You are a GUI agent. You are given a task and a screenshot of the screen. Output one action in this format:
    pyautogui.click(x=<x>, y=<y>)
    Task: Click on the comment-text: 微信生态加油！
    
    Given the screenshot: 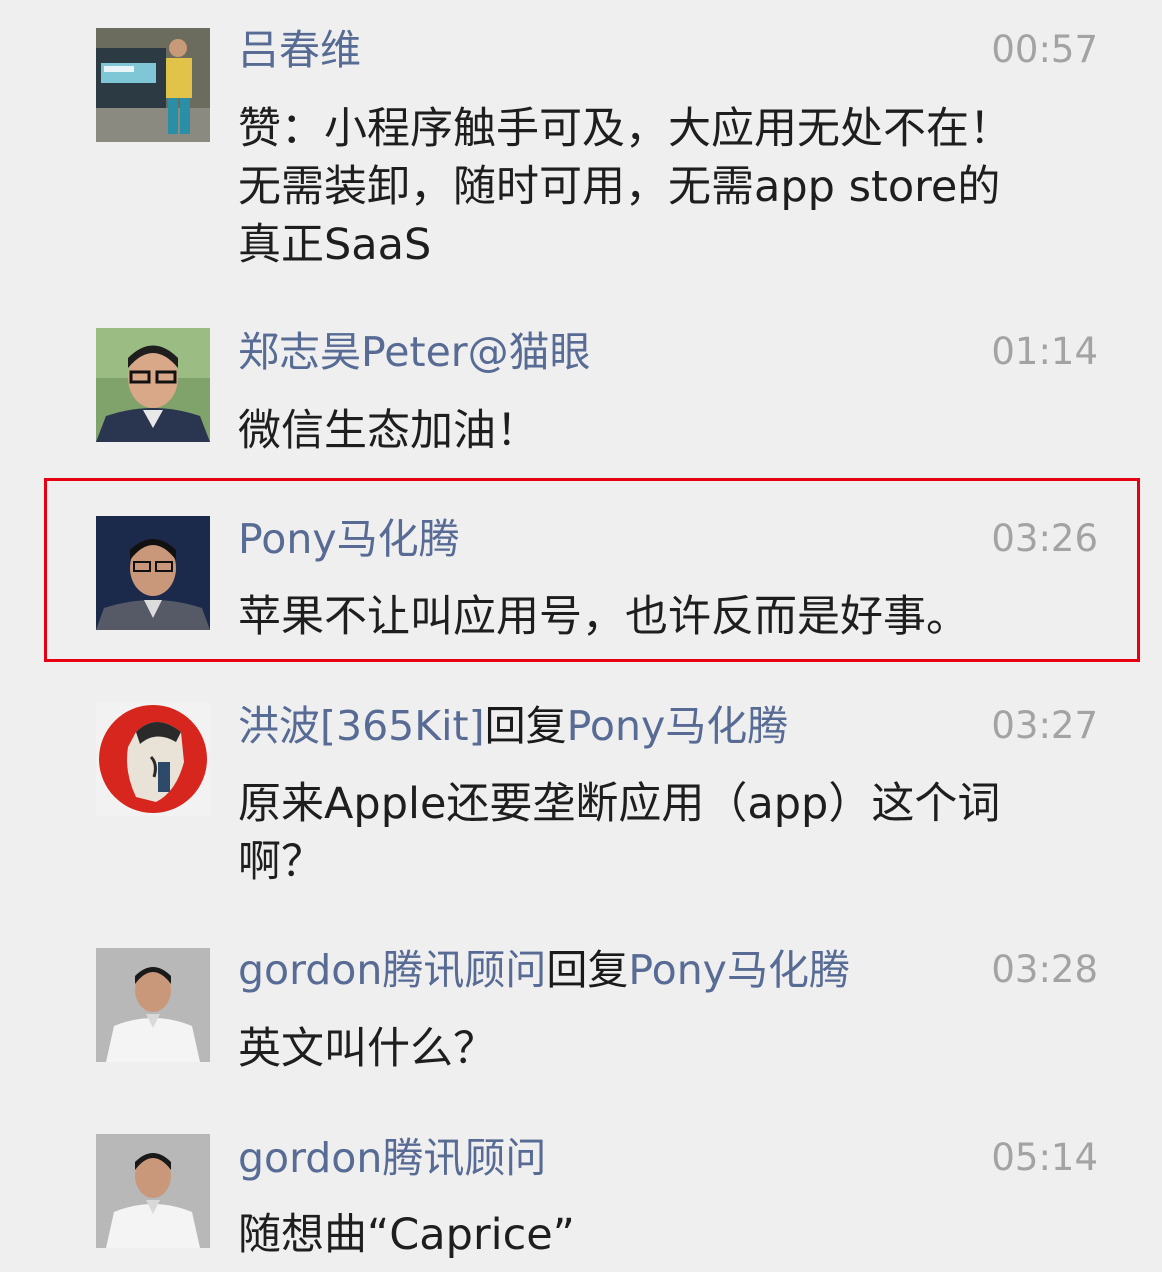 What is the action you would take?
    pyautogui.click(x=388, y=431)
    